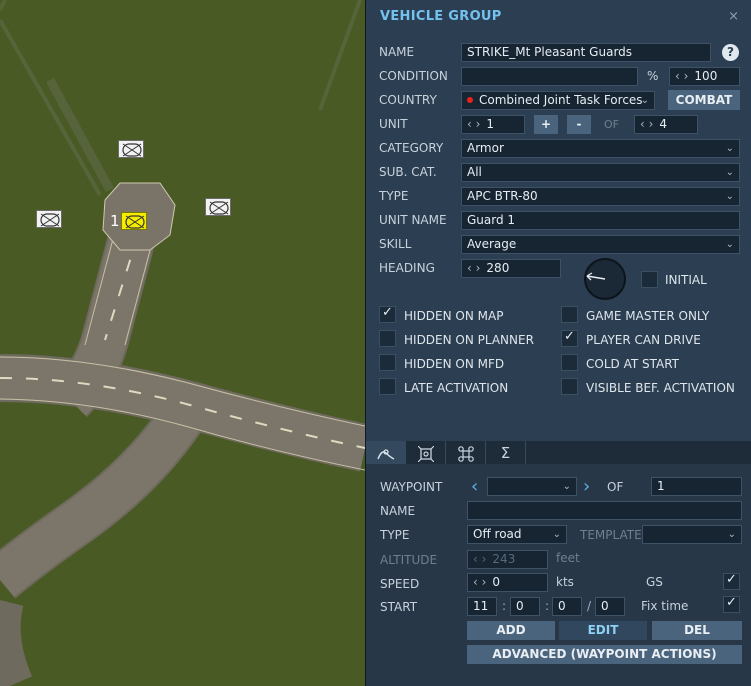  I want to click on game-master-only-label: GAME MASTER ONLY, so click(648, 316).